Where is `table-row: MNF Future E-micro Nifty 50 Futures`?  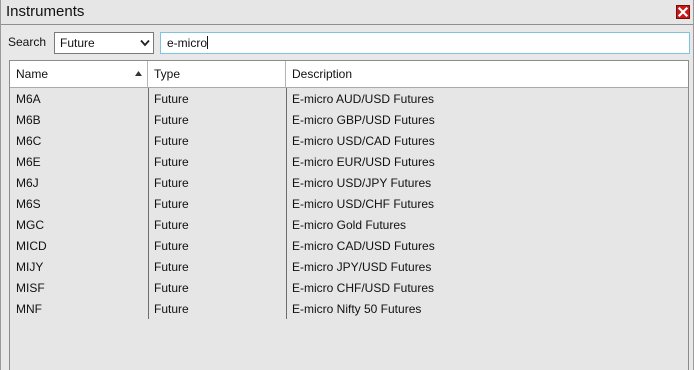 table-row: MNF Future E-micro Nifty 50 Futures is located at coordinates (349, 308).